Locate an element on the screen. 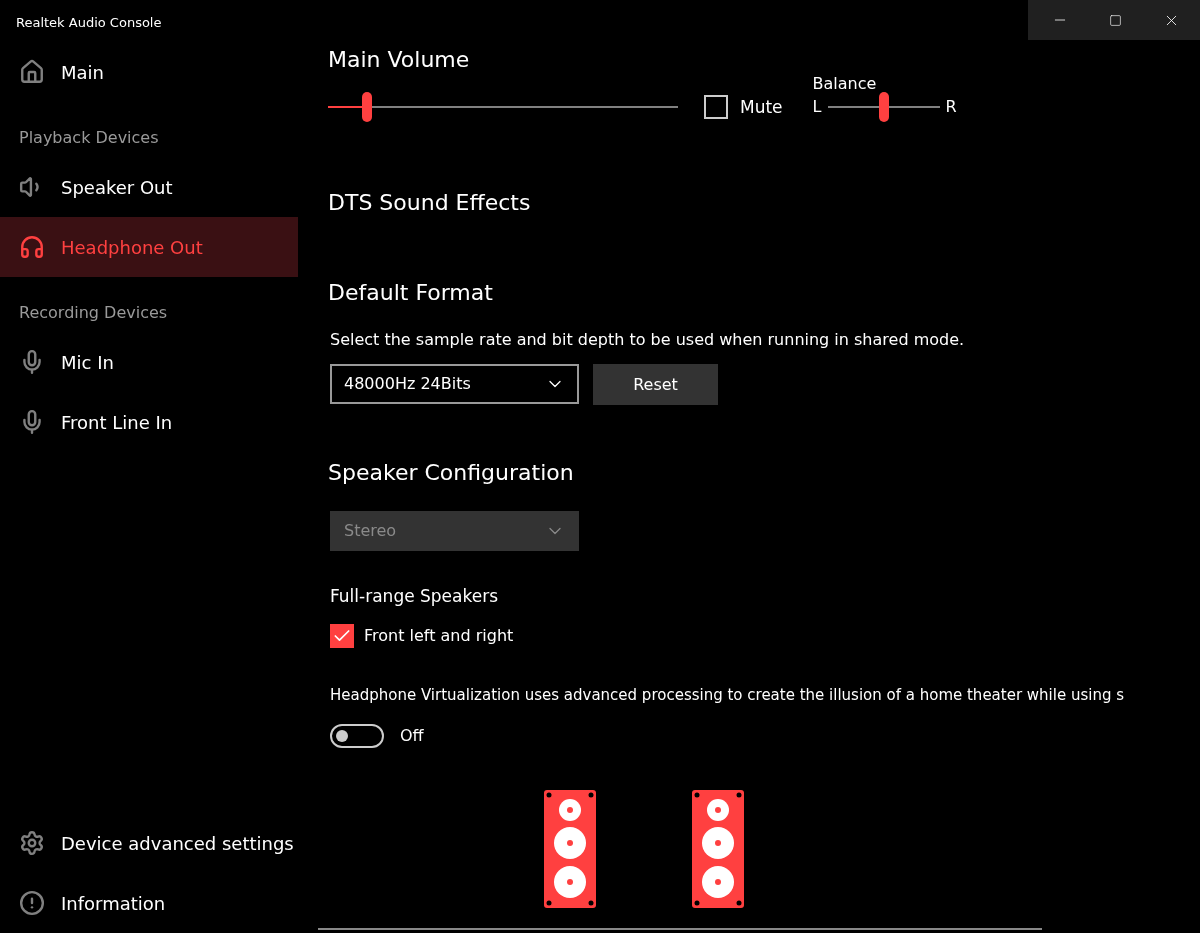 The image size is (1200, 933). balance-label: Balance is located at coordinates (845, 84).